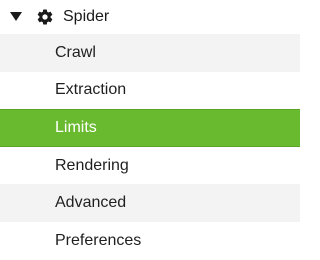  I want to click on tree-item-rendering: Rendering, so click(150, 165).